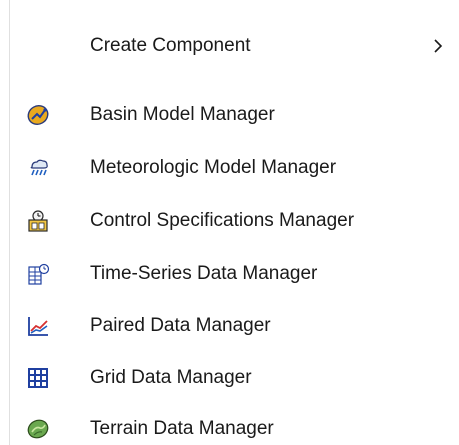  What do you see at coordinates (38, 429) in the screenshot?
I see `terrain-data-icon` at bounding box center [38, 429].